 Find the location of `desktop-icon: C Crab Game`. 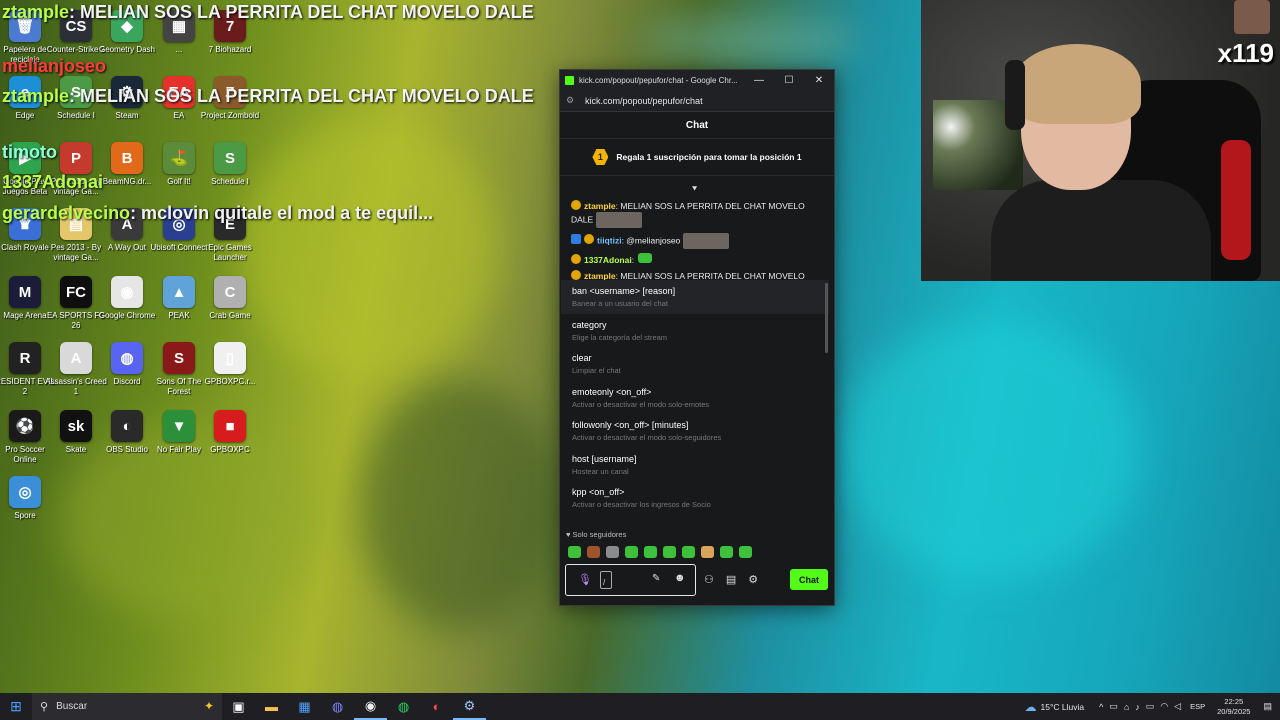

desktop-icon: C Crab Game is located at coordinates (230, 298).